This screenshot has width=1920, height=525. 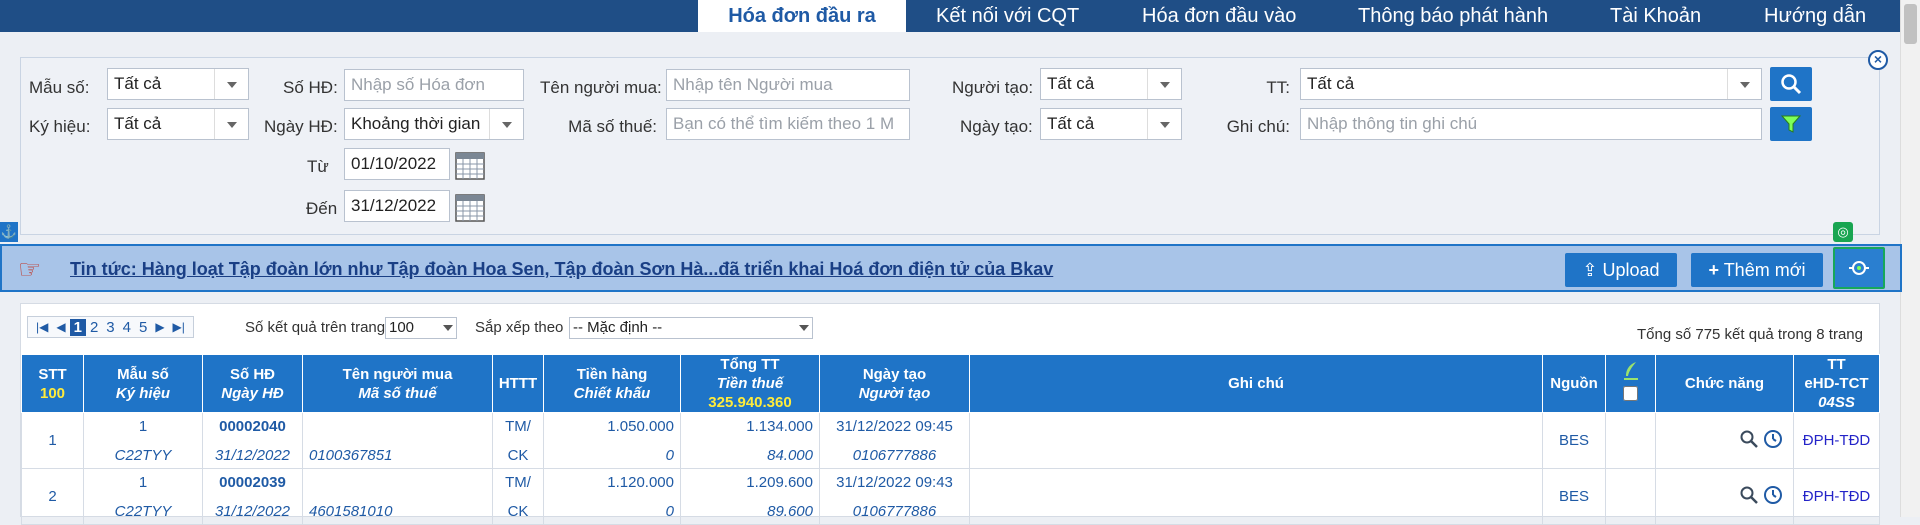 What do you see at coordinates (1630, 393) in the screenshot?
I see `select-all-checkbox` at bounding box center [1630, 393].